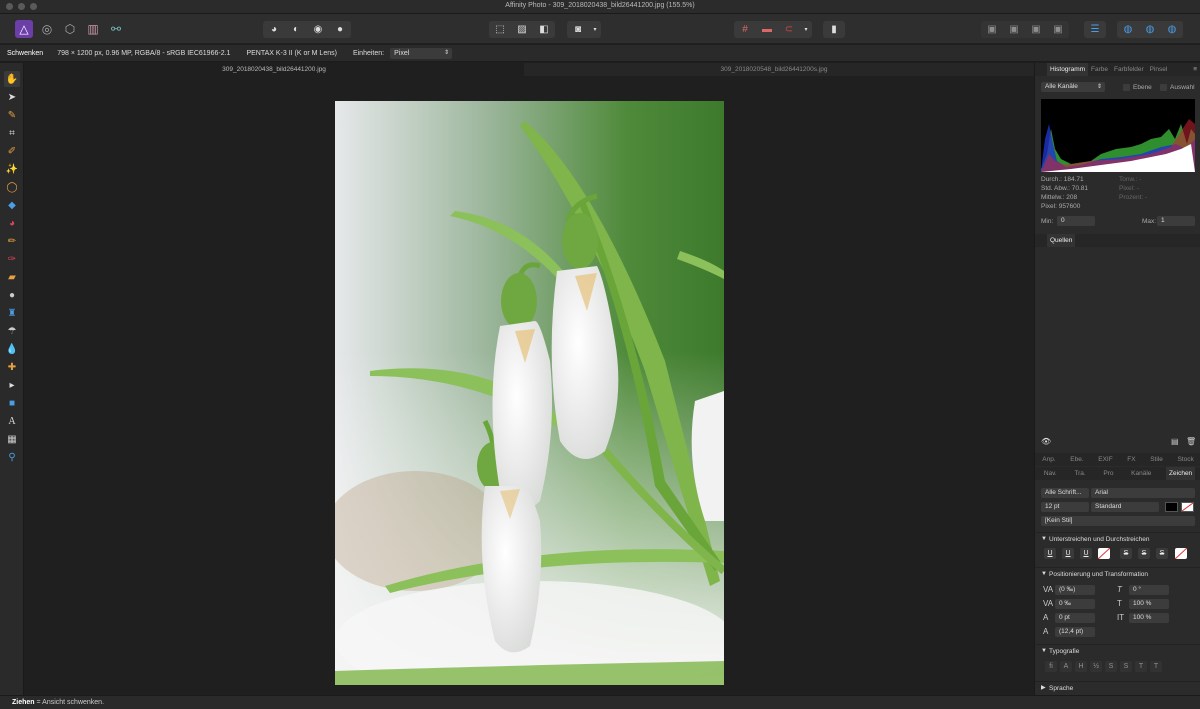 This screenshot has width=1200, height=709. What do you see at coordinates (1036, 29) in the screenshot?
I see `move-forward-icon: ▣` at bounding box center [1036, 29].